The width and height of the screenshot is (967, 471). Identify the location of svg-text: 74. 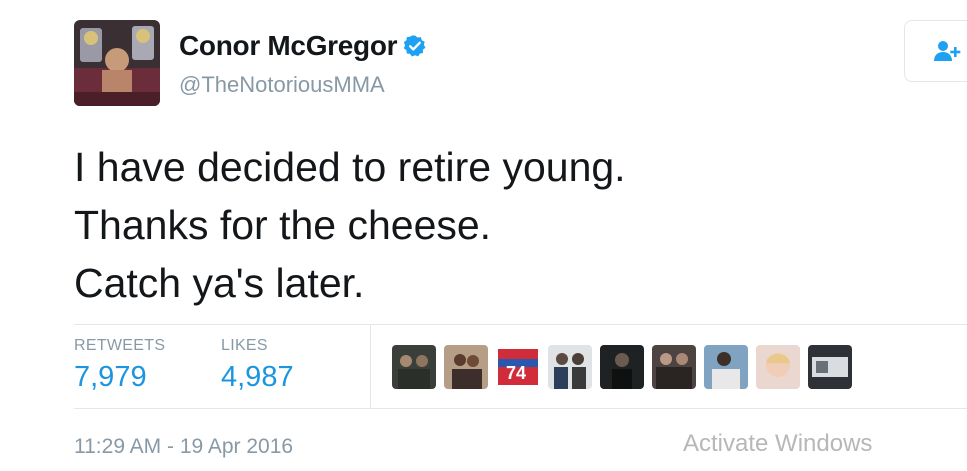
(516, 373).